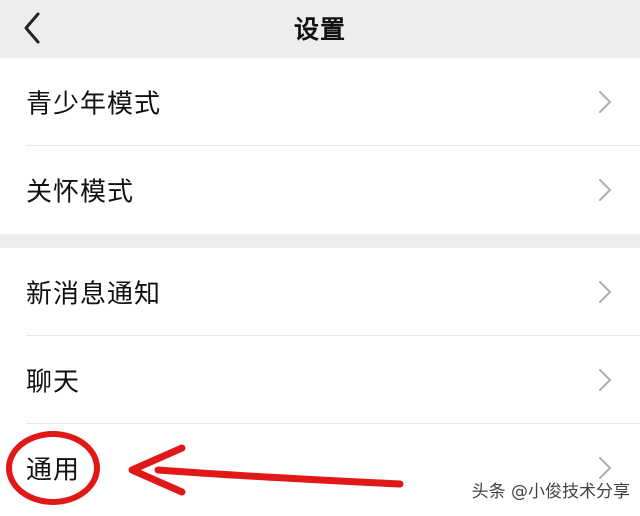 Image resolution: width=640 pixels, height=516 pixels. What do you see at coordinates (53, 382) in the screenshot?
I see `settings-item-label: 聊天` at bounding box center [53, 382].